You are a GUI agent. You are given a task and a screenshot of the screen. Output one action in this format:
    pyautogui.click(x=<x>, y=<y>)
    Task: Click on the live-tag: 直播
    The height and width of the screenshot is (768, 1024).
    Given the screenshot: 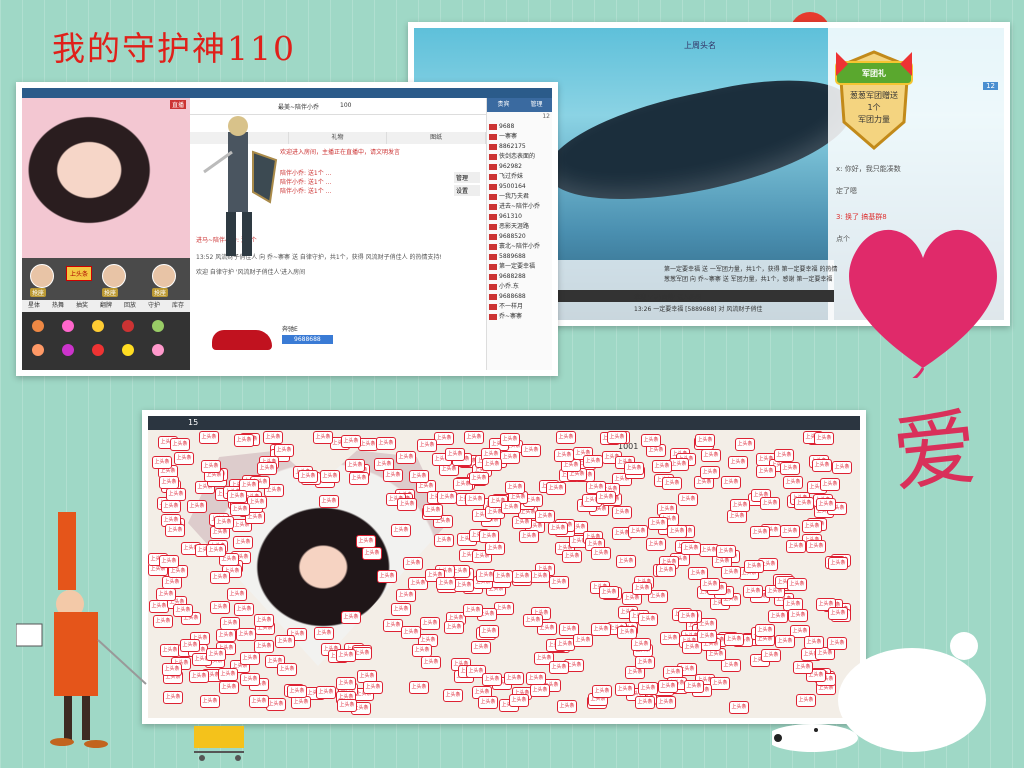 What is the action you would take?
    pyautogui.click(x=177, y=104)
    